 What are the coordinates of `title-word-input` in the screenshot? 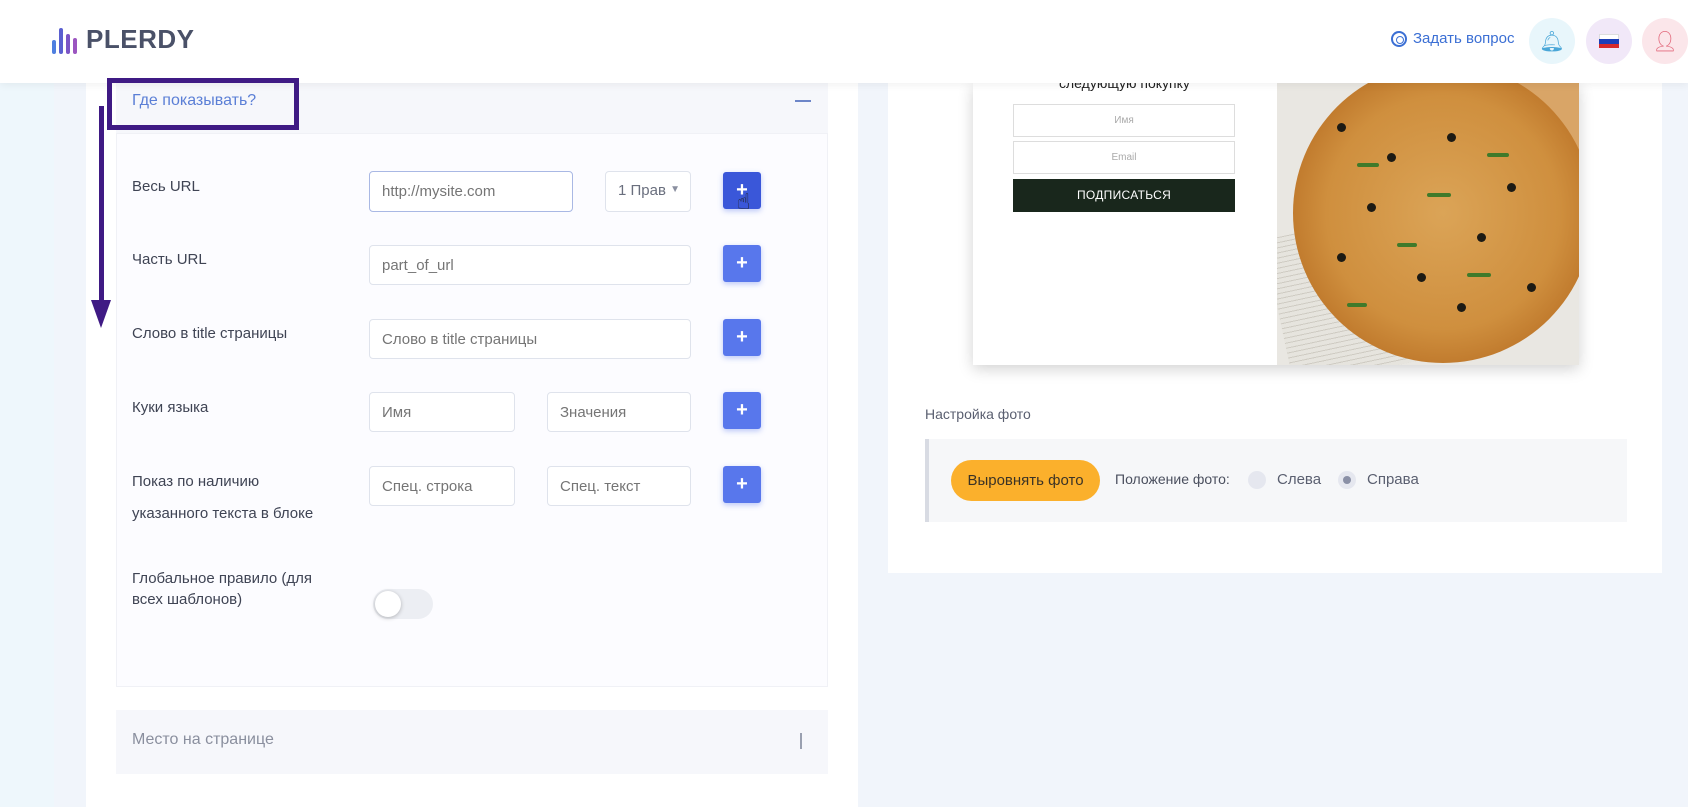 It's located at (530, 339).